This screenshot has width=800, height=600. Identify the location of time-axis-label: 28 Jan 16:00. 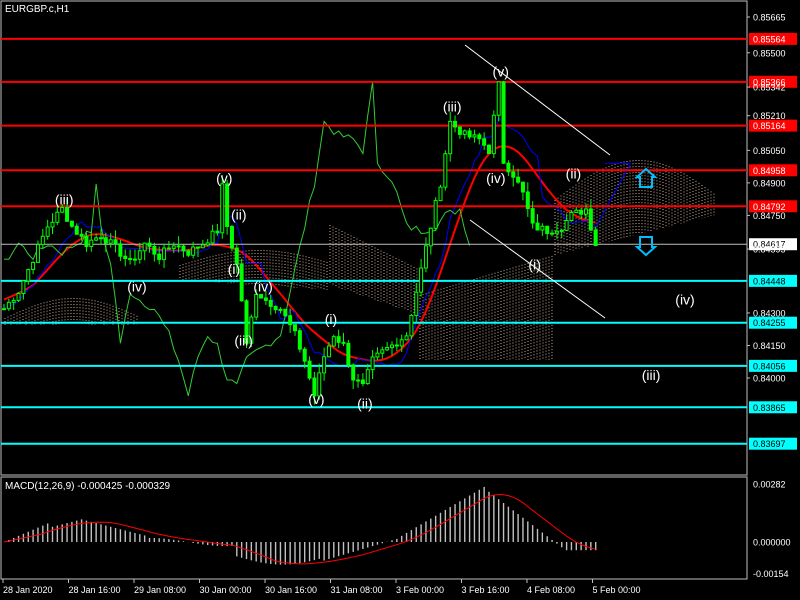
(95, 590).